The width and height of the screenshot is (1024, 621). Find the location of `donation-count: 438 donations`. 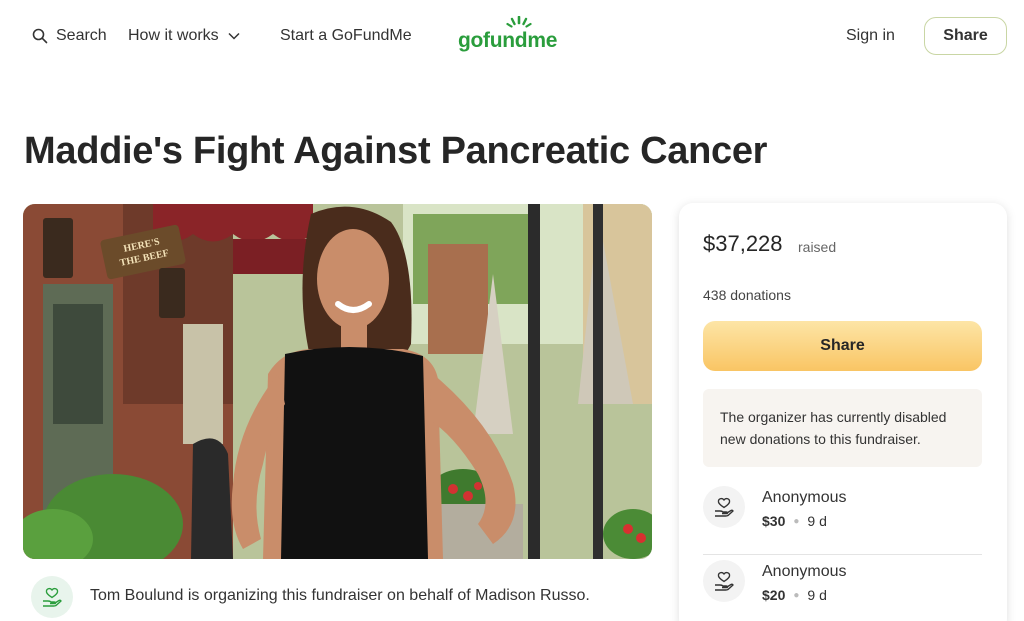

donation-count: 438 donations is located at coordinates (747, 295).